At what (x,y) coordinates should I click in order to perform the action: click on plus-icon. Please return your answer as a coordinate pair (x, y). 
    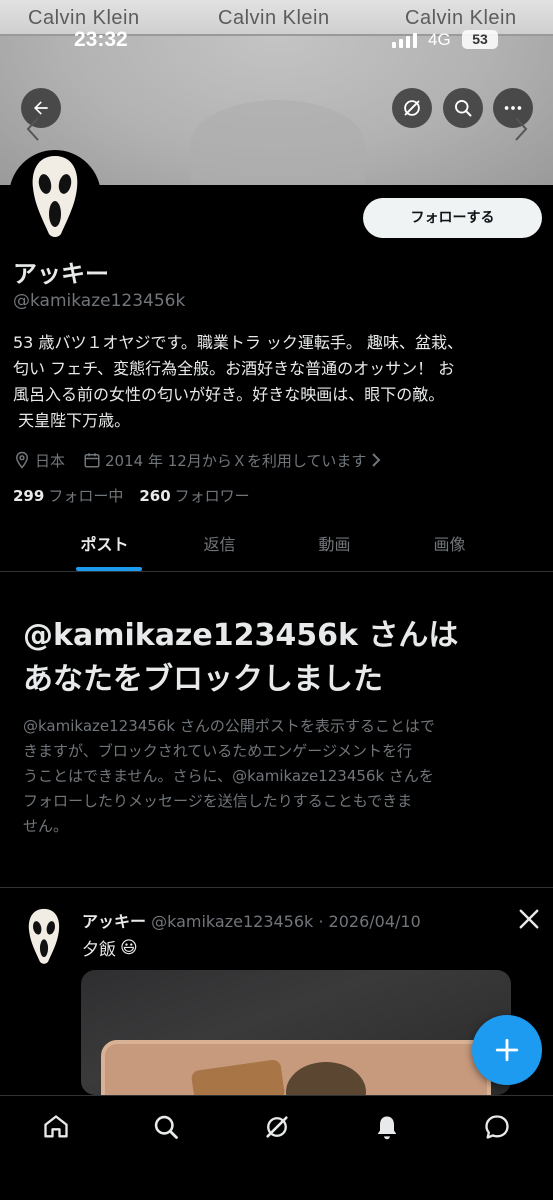
    Looking at the image, I should click on (507, 1050).